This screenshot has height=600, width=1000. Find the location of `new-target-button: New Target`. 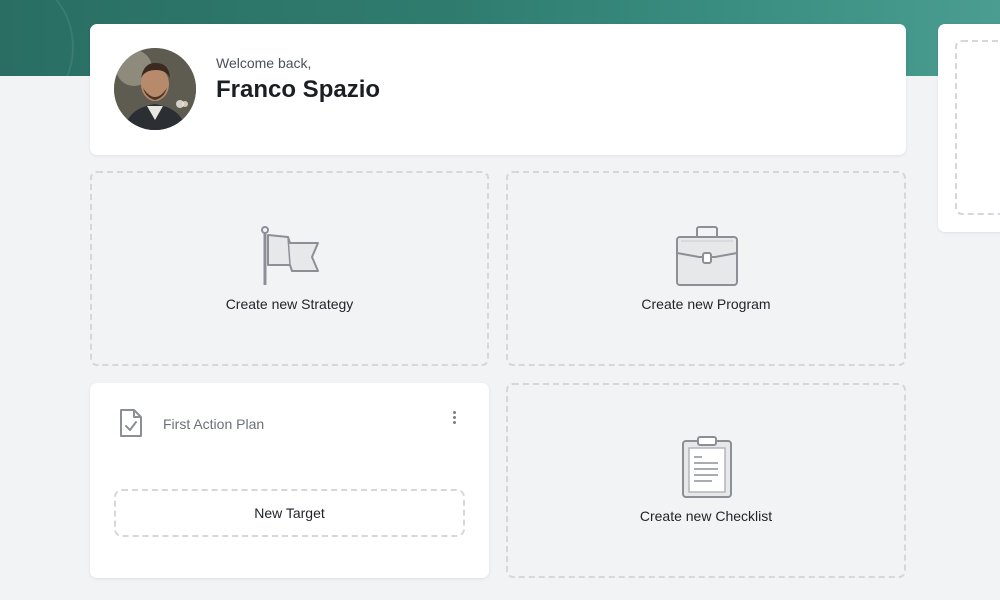

new-target-button: New Target is located at coordinates (289, 513).